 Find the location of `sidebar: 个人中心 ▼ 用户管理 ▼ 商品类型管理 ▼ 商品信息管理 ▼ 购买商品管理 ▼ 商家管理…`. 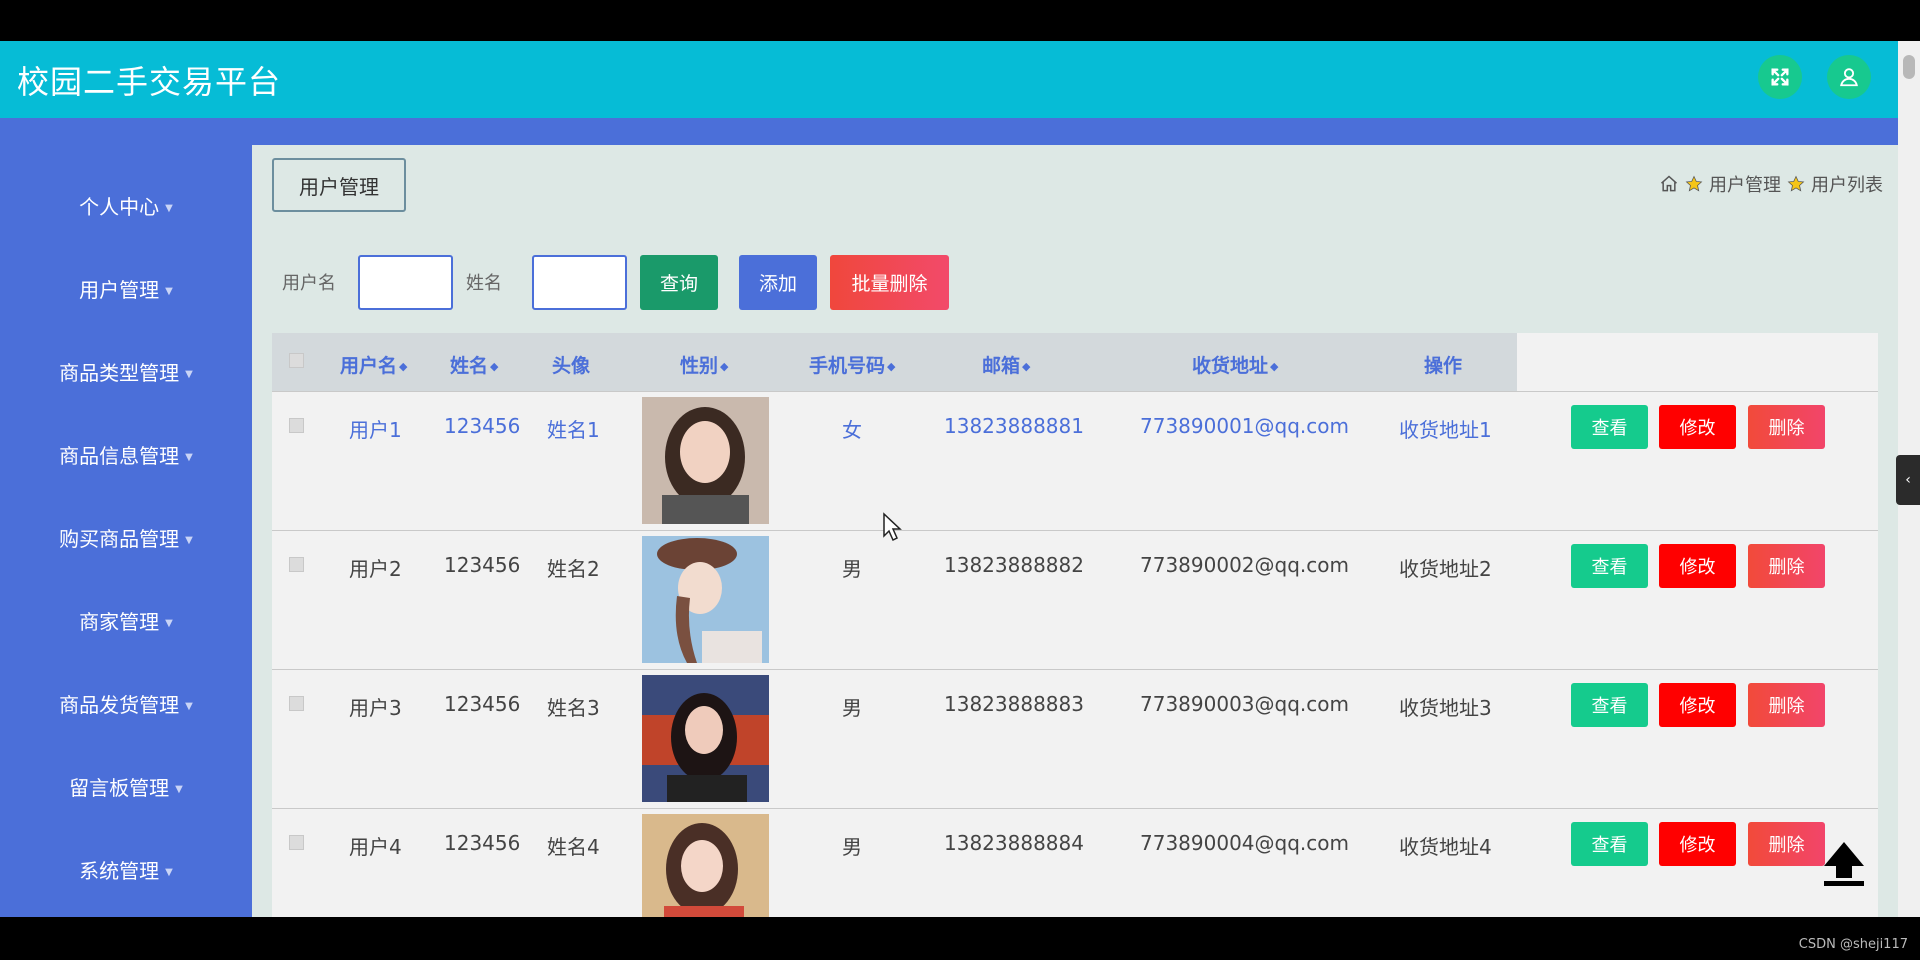

sidebar: 个人中心 ▼ 用户管理 ▼ 商品类型管理 ▼ 商品信息管理 ▼ 购买商品管理 ▼ 商家管理… is located at coordinates (126, 531).